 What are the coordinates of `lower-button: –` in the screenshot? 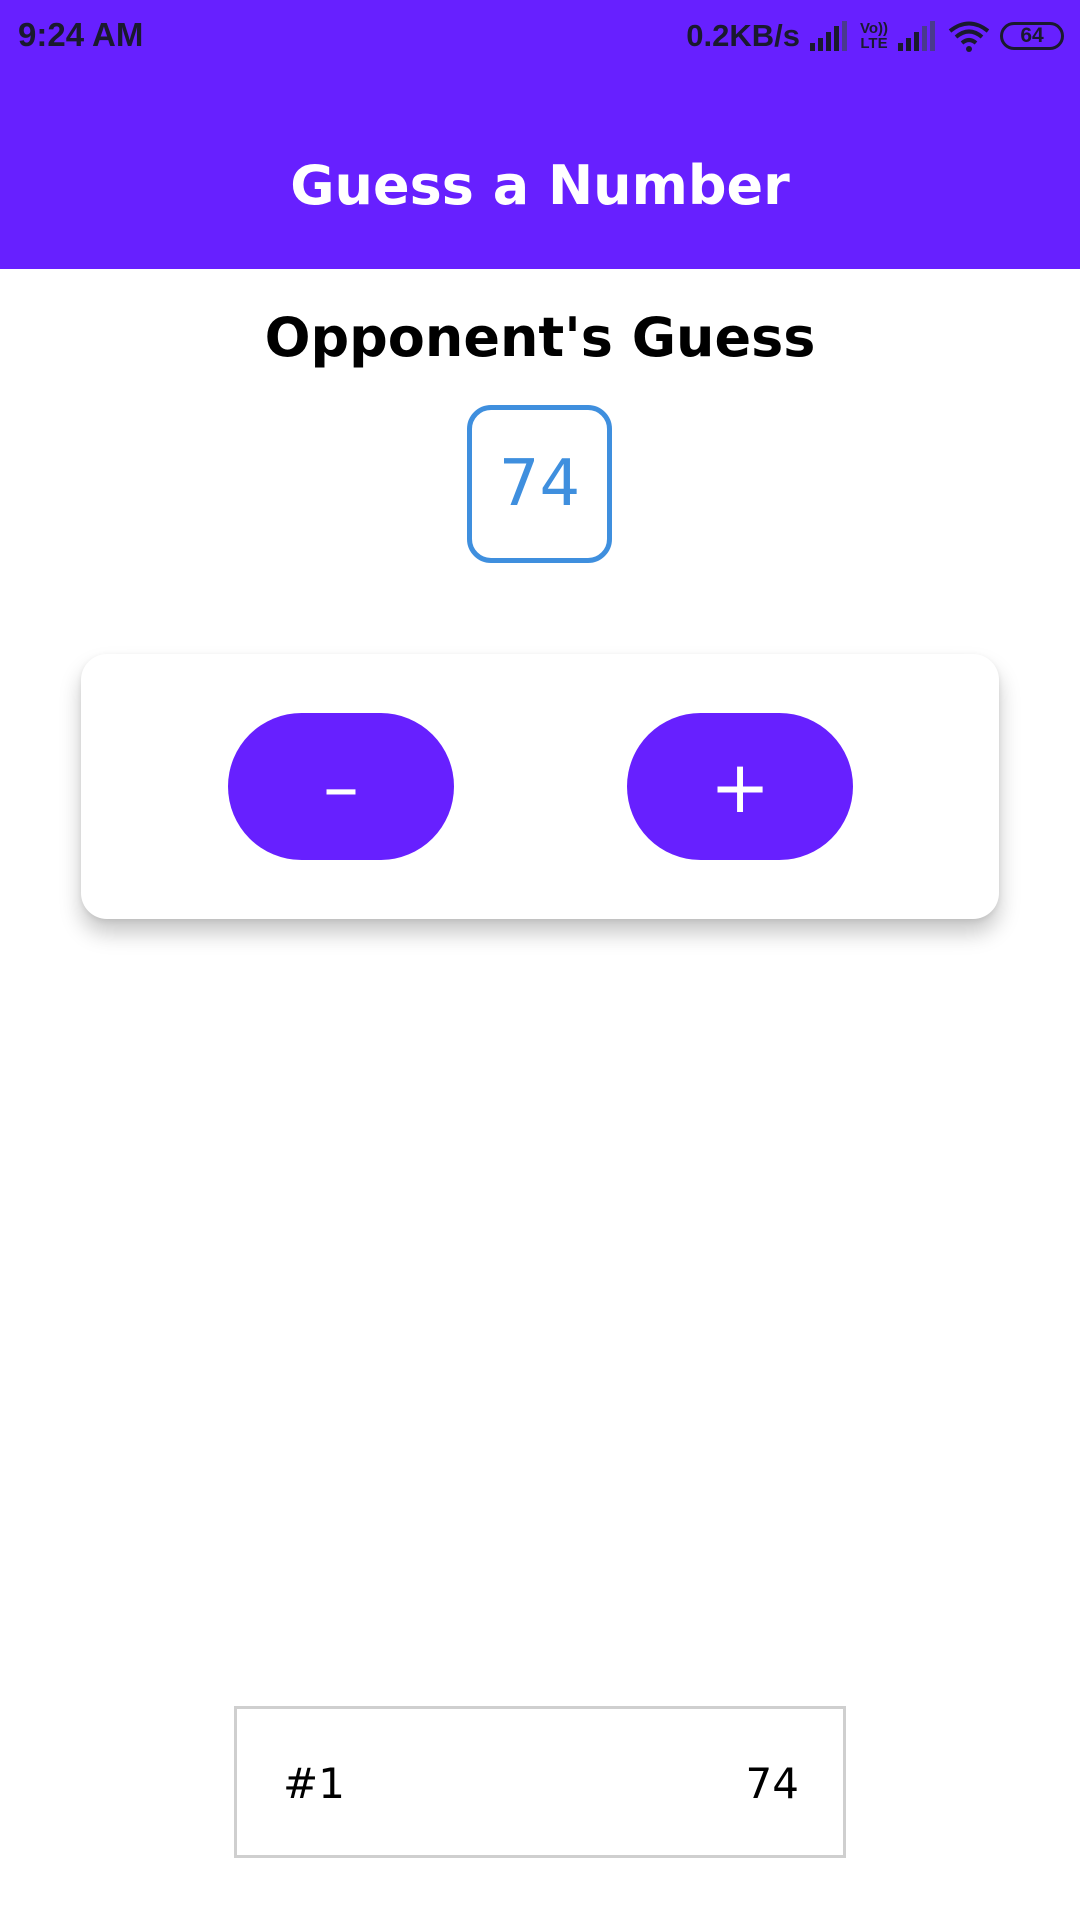 It's located at (341, 786).